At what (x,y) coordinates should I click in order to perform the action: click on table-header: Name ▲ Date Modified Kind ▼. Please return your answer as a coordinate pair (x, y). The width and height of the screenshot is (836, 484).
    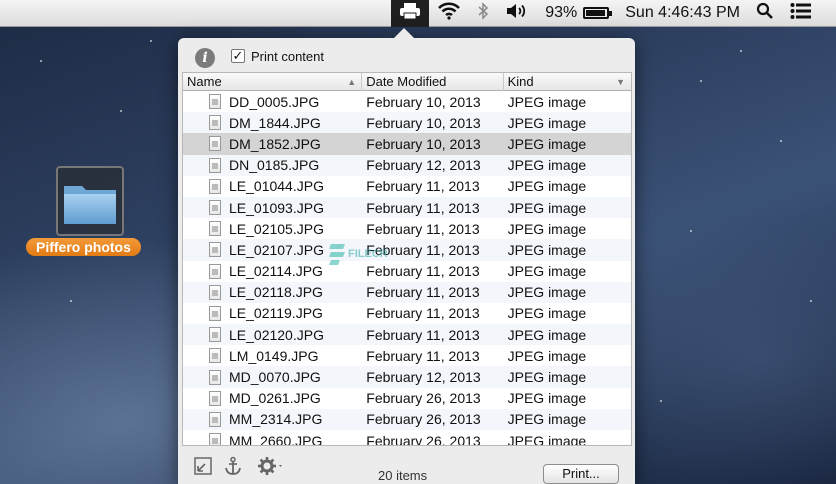
    Looking at the image, I should click on (407, 82).